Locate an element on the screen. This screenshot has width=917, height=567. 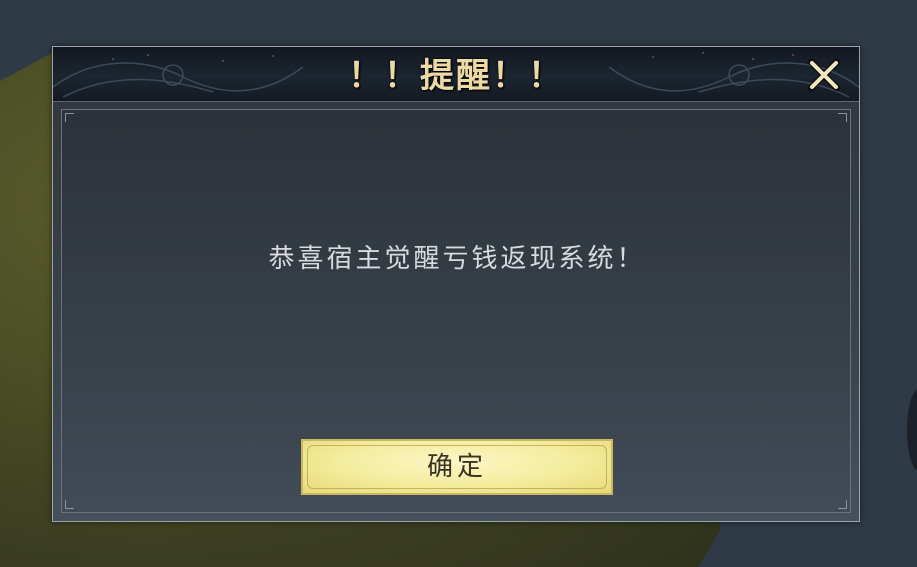
confirm-button-label: 确定 is located at coordinates (456, 467).